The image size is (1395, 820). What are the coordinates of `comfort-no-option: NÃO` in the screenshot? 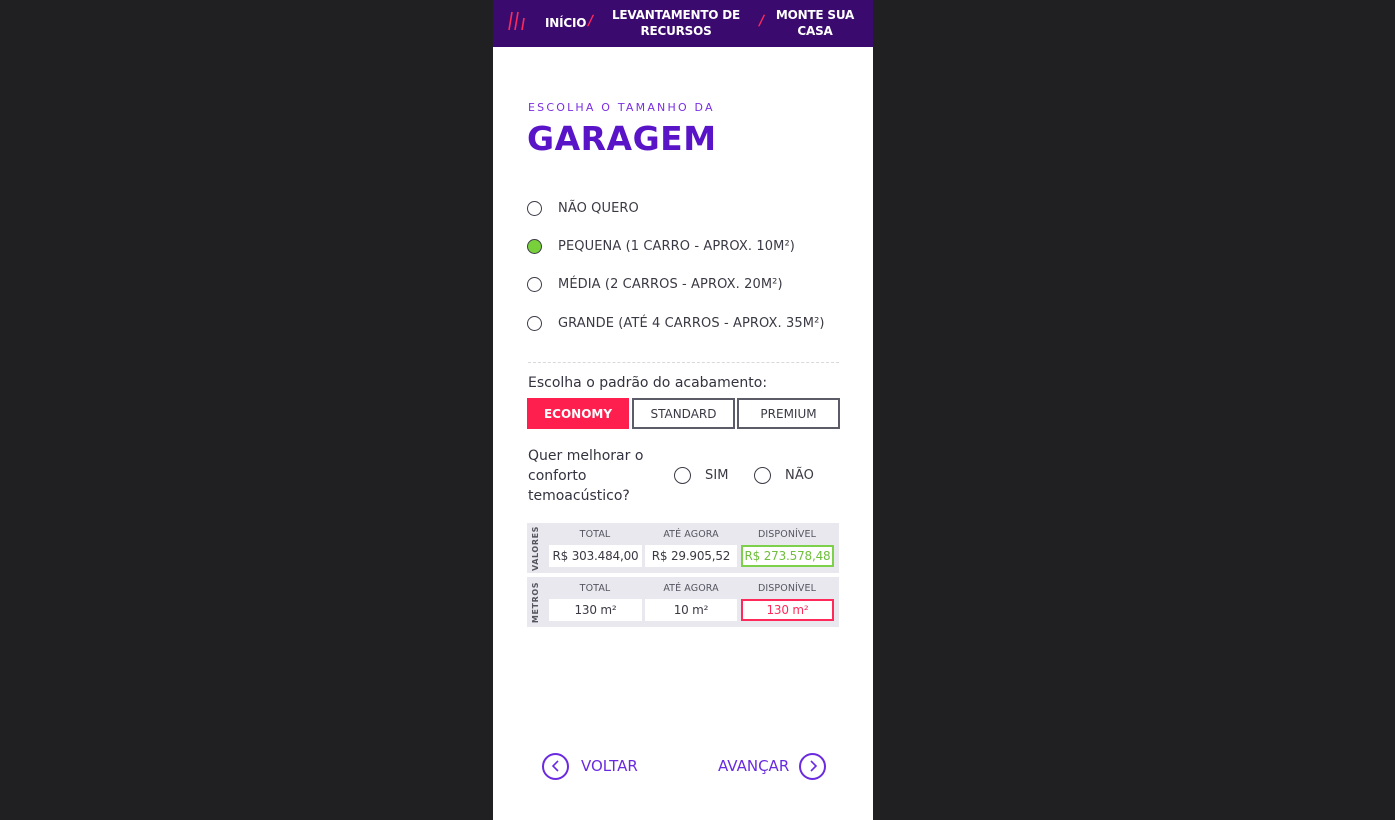 It's located at (784, 475).